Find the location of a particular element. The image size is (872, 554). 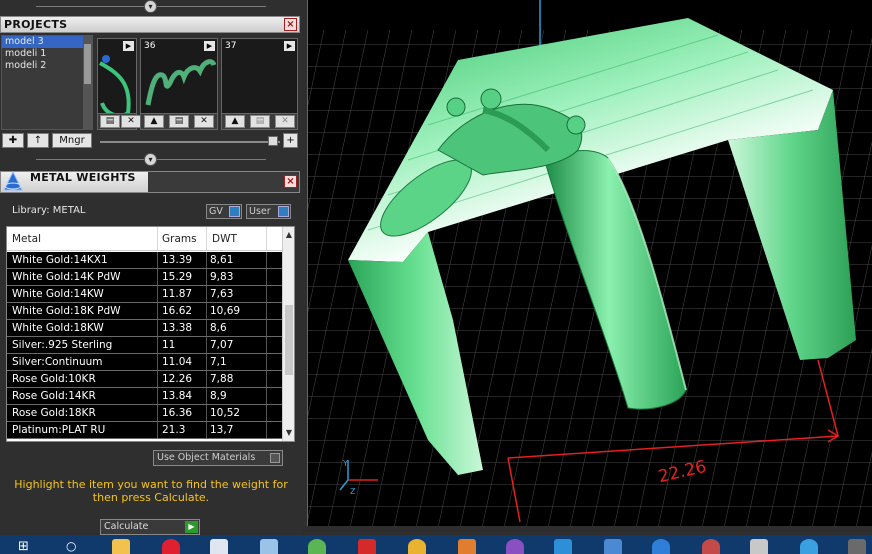

metal-weights-title: METAL WEIGHTS is located at coordinates (83, 177).